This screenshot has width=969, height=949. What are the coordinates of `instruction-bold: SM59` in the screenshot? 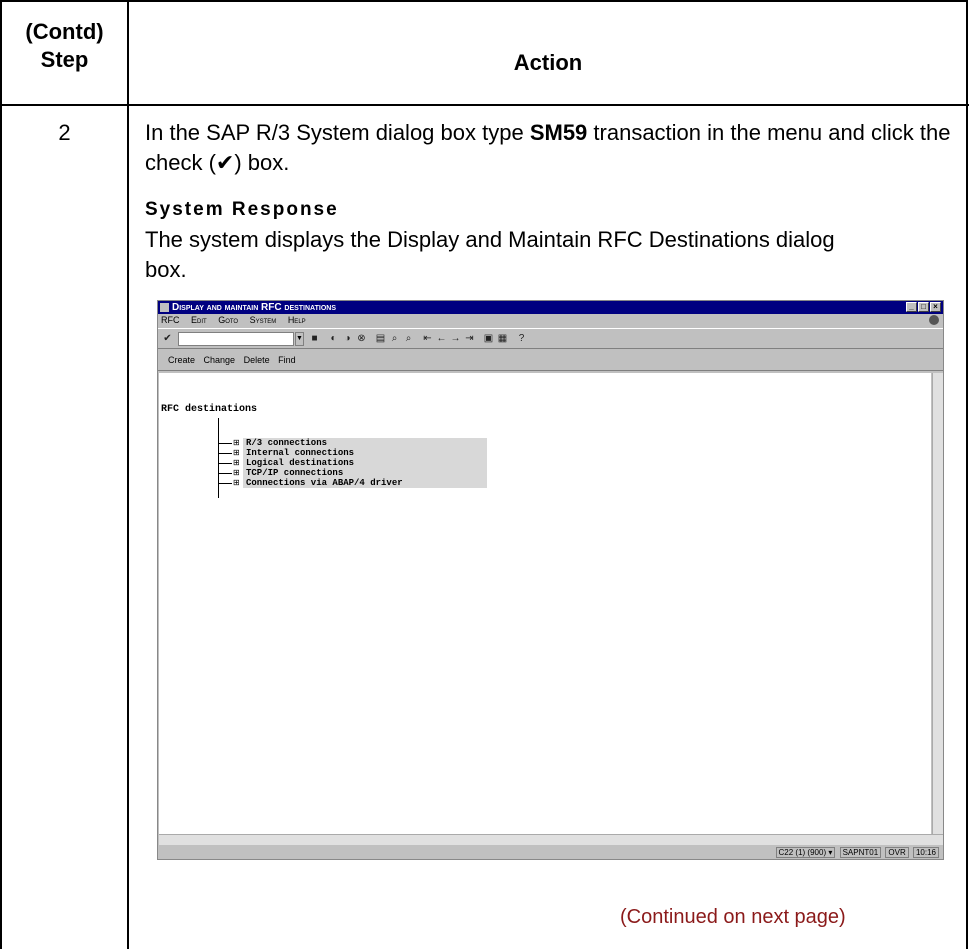 It's located at (558, 132).